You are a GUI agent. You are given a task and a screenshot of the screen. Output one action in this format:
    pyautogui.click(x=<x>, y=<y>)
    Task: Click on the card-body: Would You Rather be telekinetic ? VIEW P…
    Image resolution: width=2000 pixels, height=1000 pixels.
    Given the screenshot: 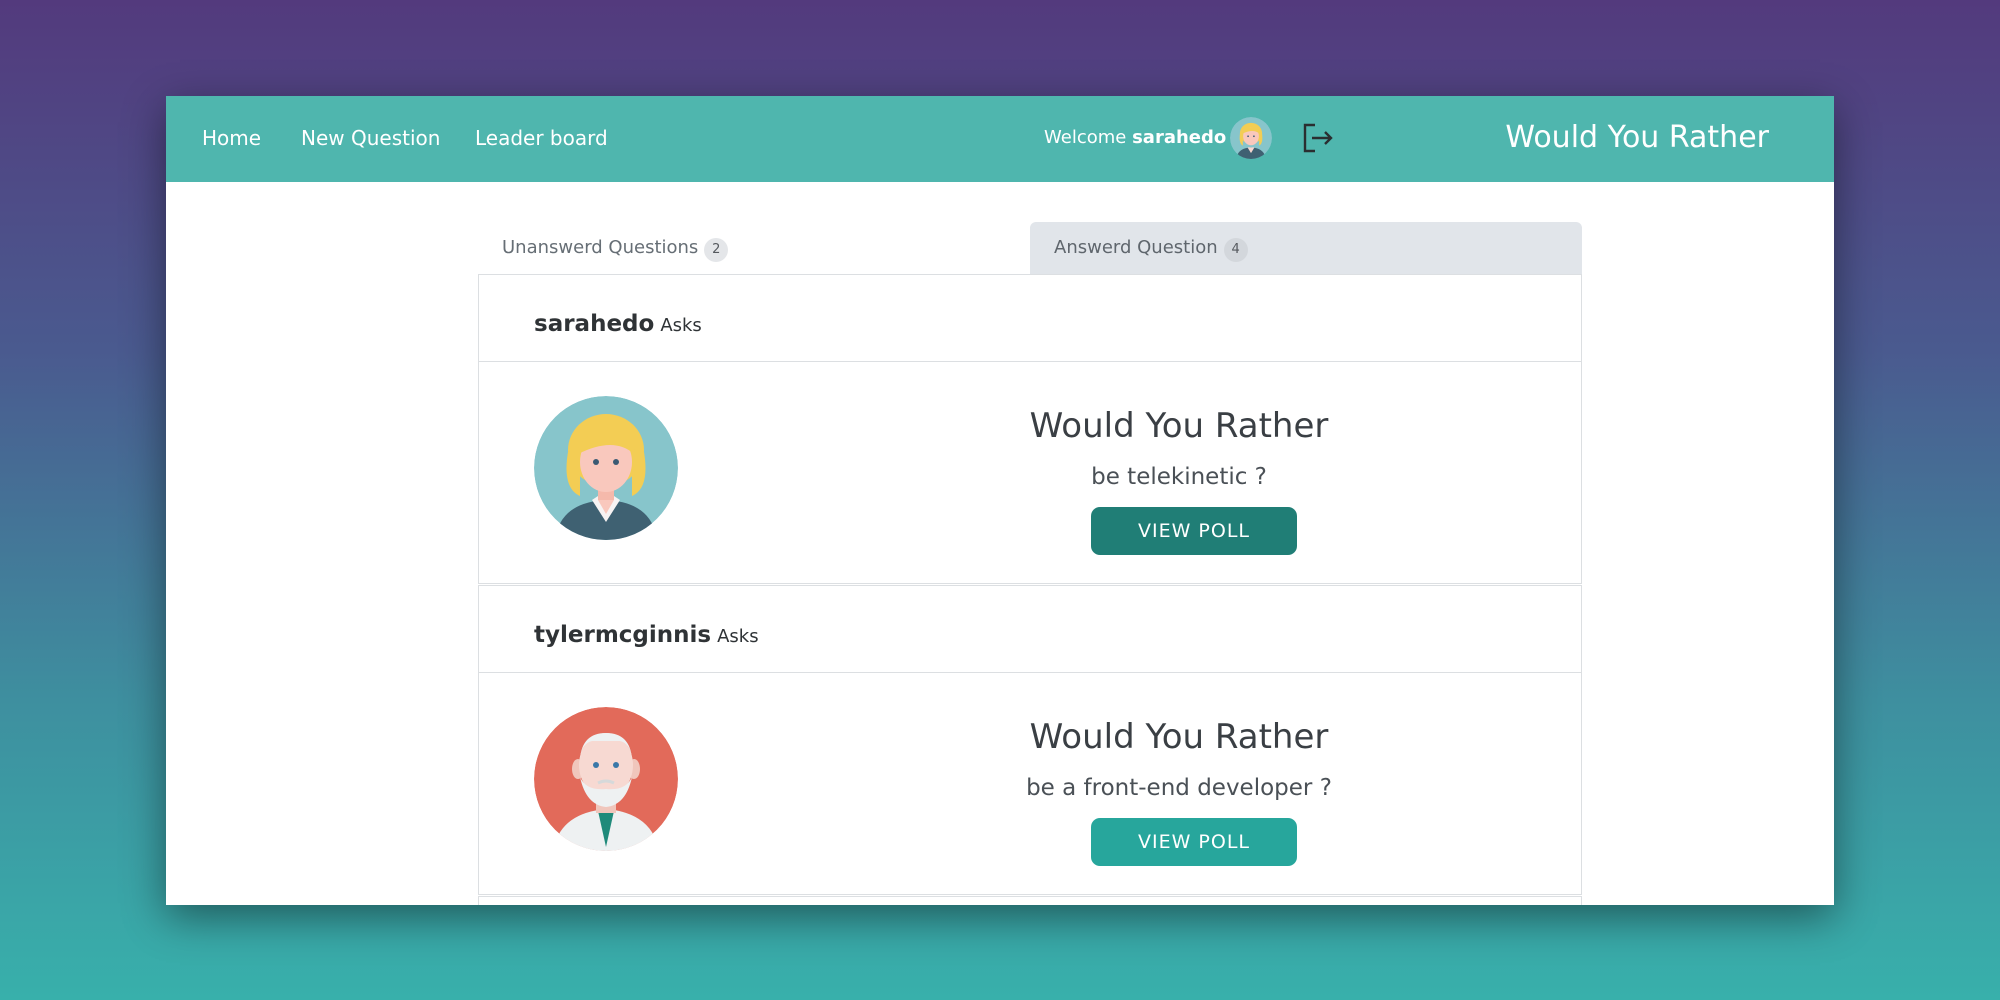 What is the action you would take?
    pyautogui.click(x=1030, y=472)
    